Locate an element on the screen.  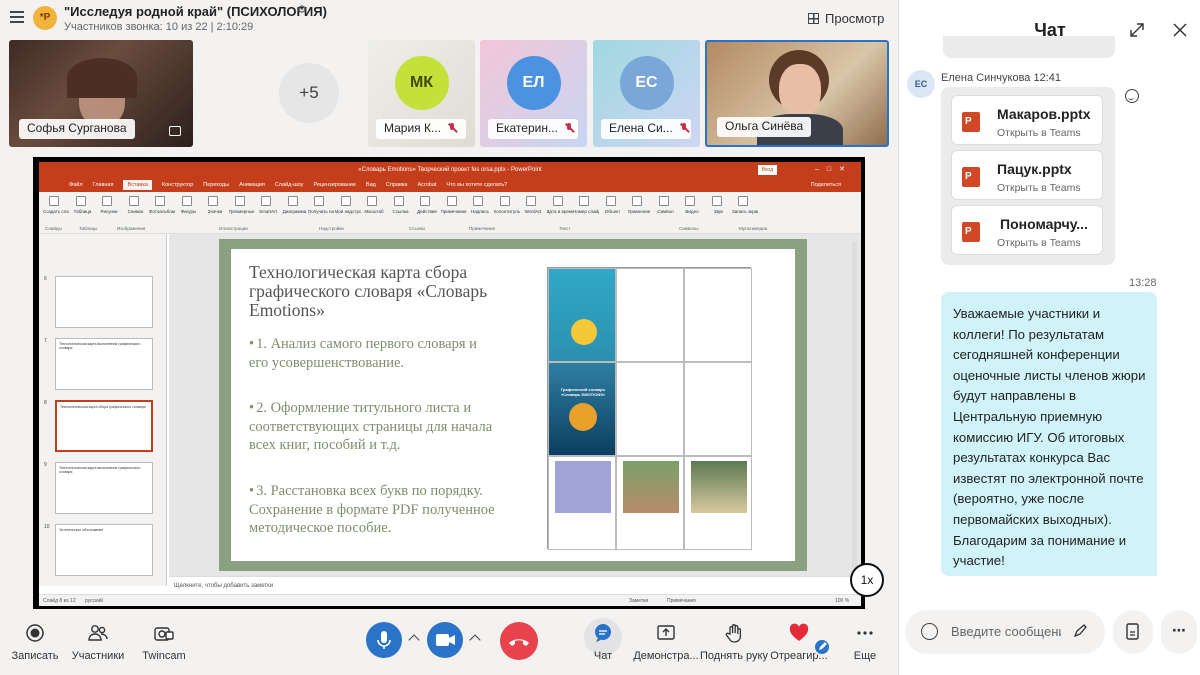
sender-avatar: ЕС is located at coordinates (921, 84).